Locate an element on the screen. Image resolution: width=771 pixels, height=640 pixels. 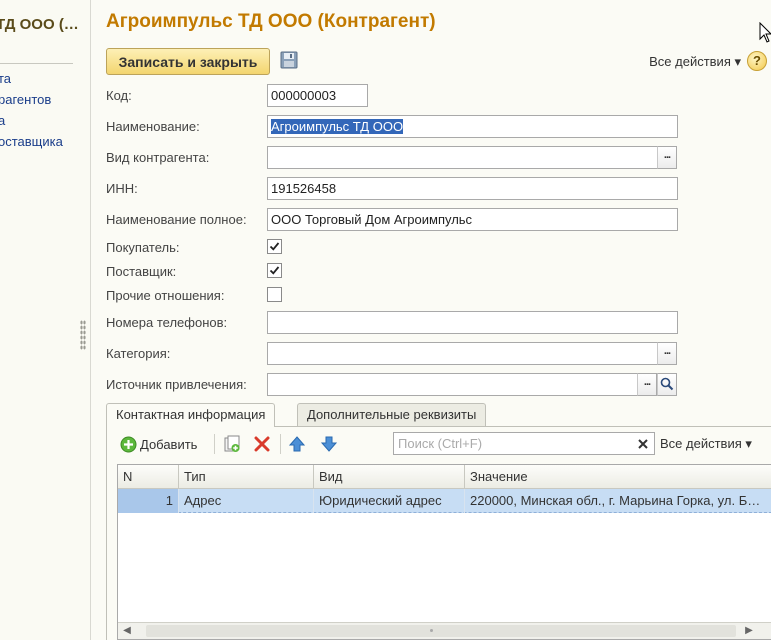
name-field: Агроимпульс ТД ООО is located at coordinates (472, 126).